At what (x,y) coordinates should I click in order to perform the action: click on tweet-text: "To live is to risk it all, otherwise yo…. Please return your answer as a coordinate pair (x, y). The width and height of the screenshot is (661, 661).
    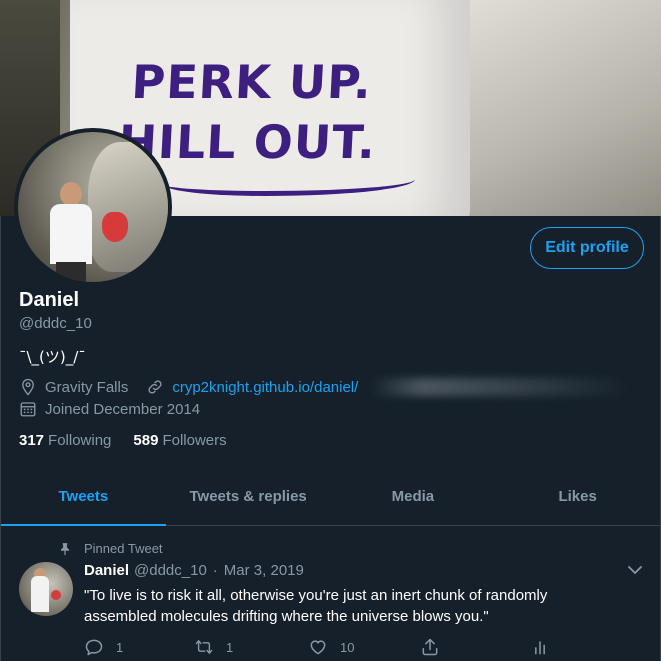
    Looking at the image, I should click on (316, 606).